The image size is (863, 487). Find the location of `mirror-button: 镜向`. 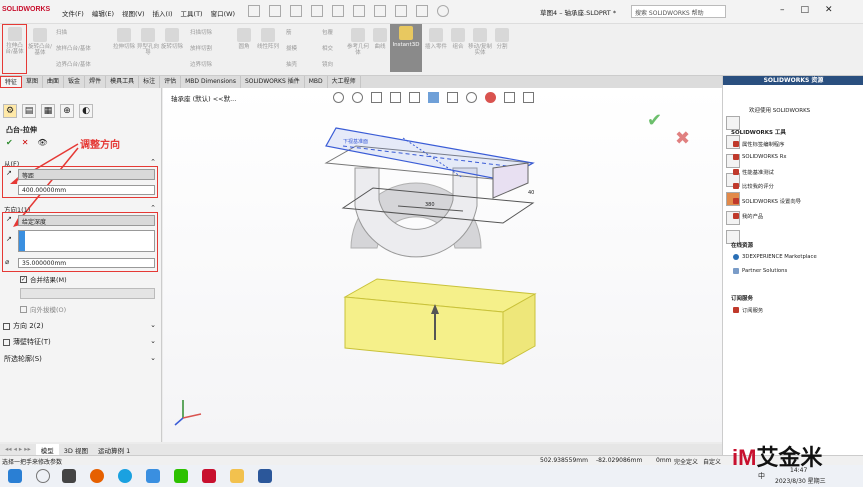

mirror-button: 镜向 is located at coordinates (327, 64).